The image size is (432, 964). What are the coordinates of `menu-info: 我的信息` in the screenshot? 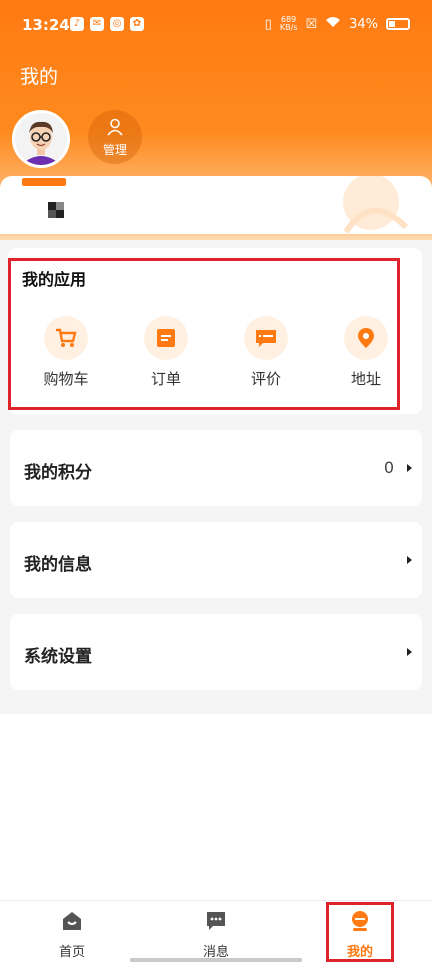 It's located at (216, 560).